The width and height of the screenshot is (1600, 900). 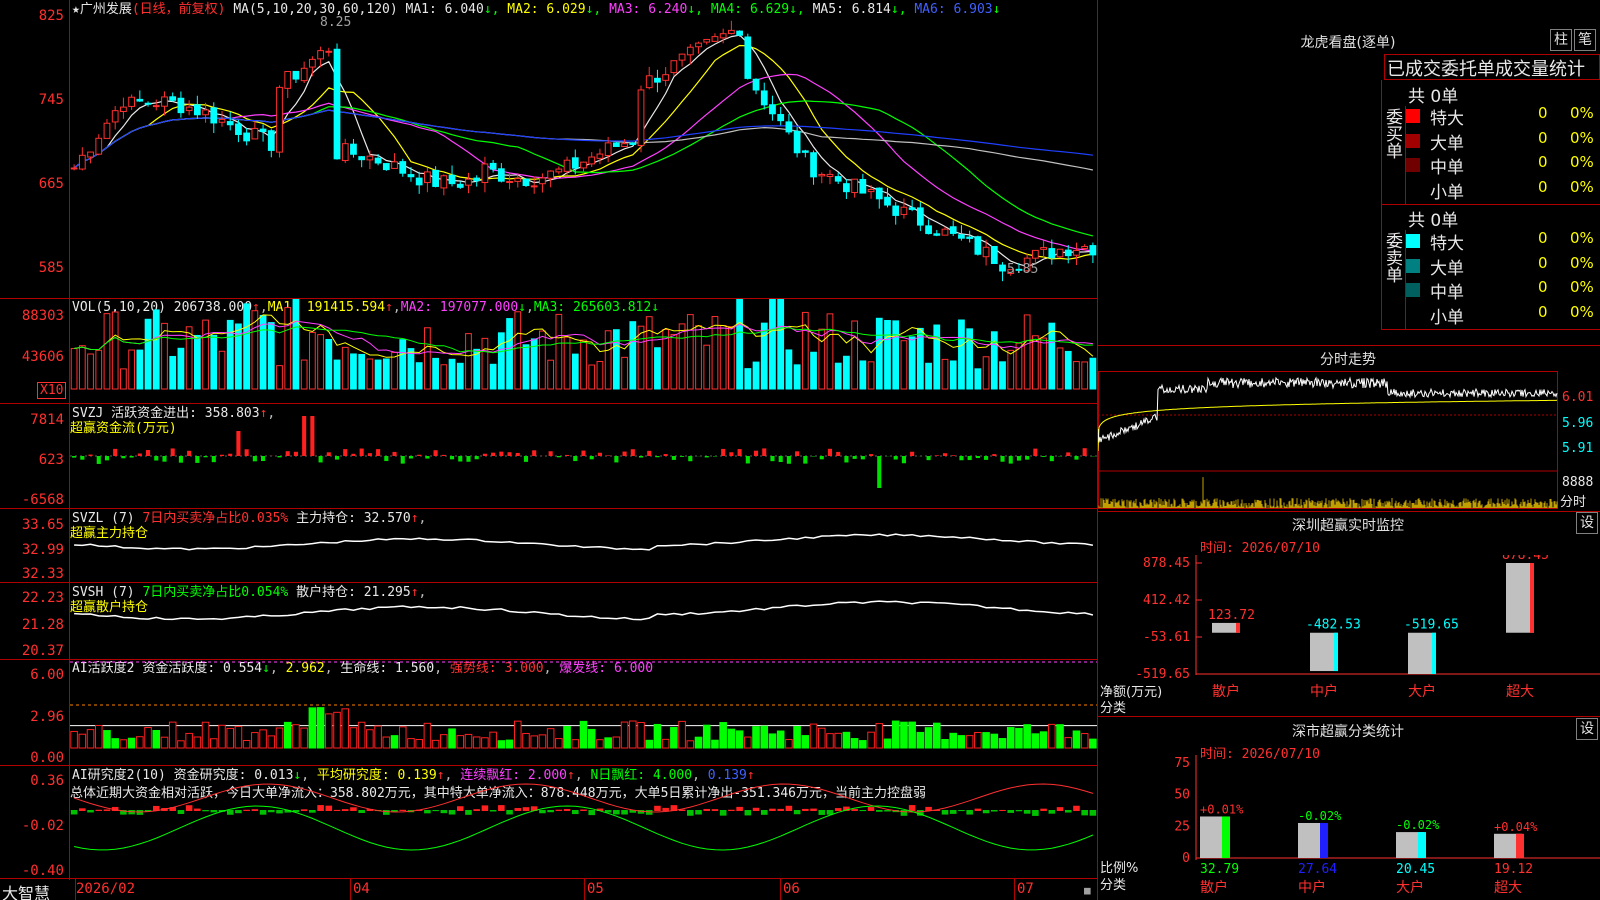 What do you see at coordinates (1328, 440) in the screenshot?
I see `intraday-chart` at bounding box center [1328, 440].